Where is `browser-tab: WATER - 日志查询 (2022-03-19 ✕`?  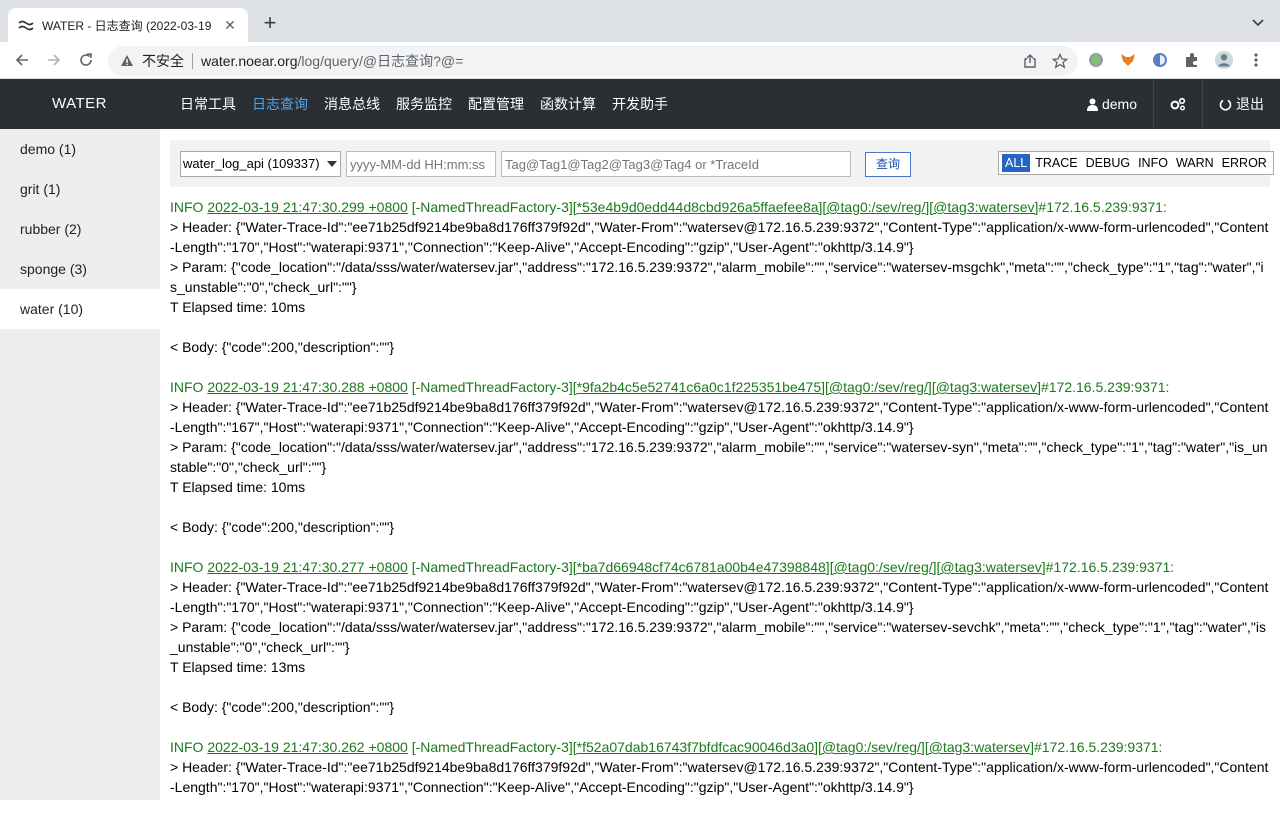 browser-tab: WATER - 日志查询 (2022-03-19 ✕ is located at coordinates (128, 25).